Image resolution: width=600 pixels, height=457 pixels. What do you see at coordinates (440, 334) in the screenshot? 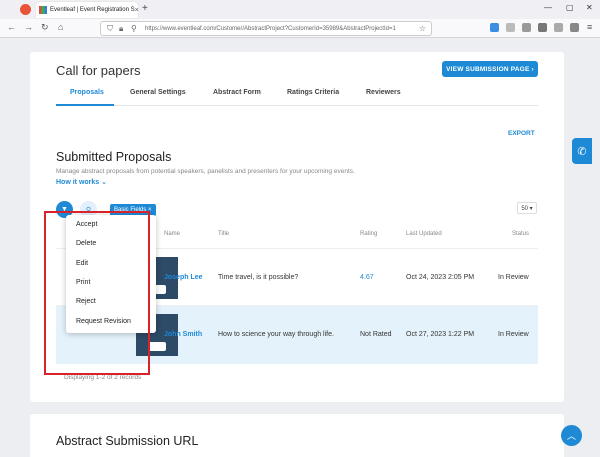
I see `last-updated: Oct 27, 2023 1:22 PM` at bounding box center [440, 334].